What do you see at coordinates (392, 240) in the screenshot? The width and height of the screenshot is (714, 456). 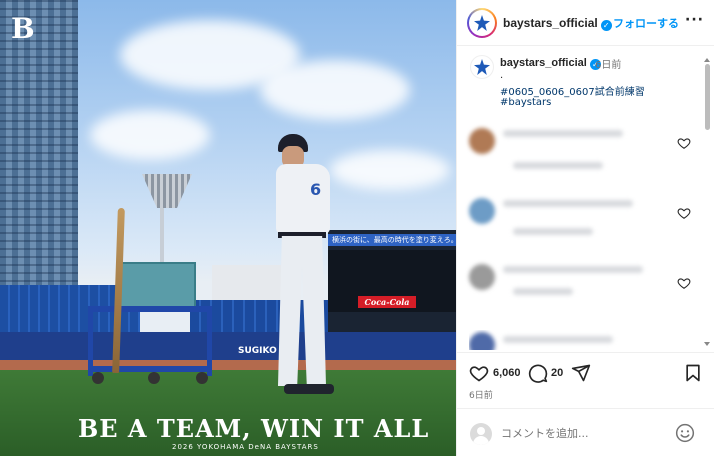 I see `scoreboard-banner: 横浜の街に、最高の時代を塗り変えろ。` at bounding box center [392, 240].